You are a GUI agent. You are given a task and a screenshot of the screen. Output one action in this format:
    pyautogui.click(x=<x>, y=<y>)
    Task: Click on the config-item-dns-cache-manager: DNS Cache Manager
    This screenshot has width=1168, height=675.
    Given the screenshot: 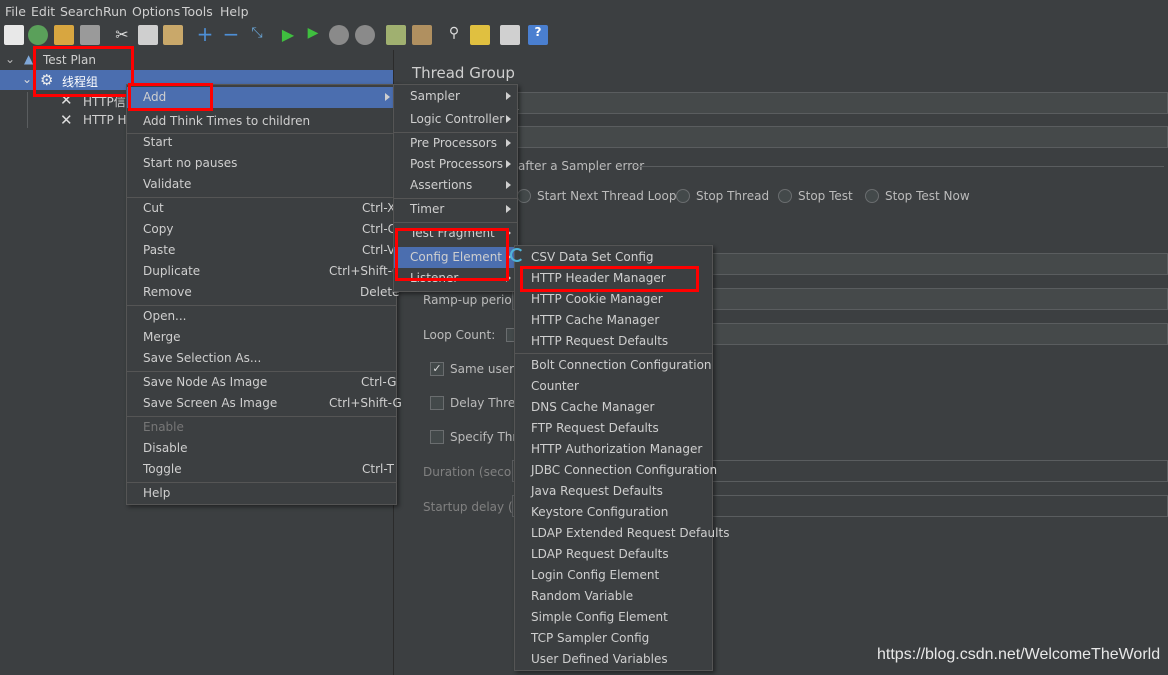 What is the action you would take?
    pyautogui.click(x=613, y=407)
    